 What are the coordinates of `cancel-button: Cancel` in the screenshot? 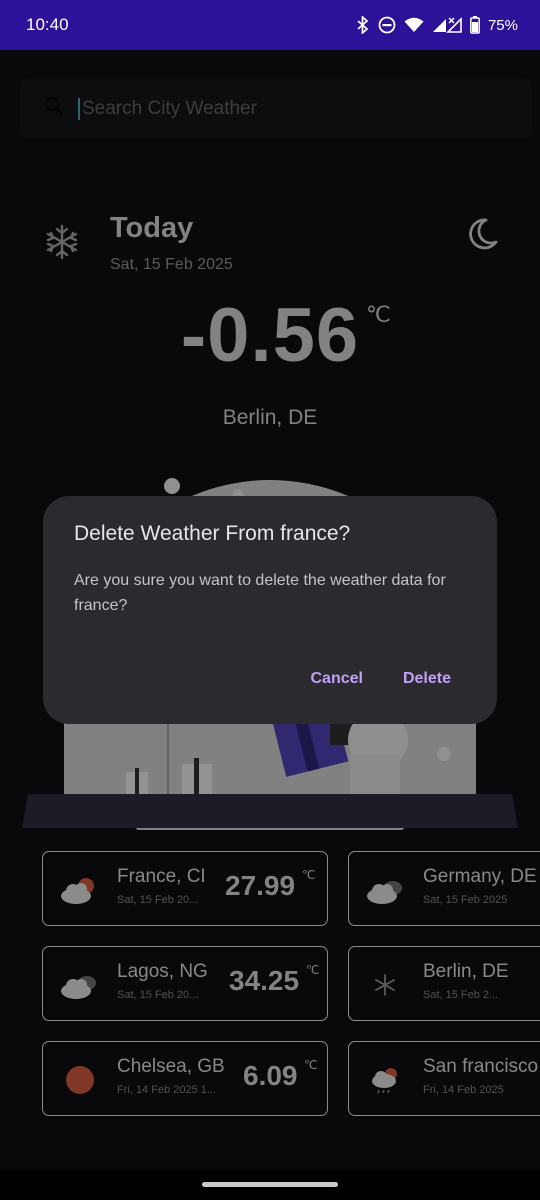 It's located at (337, 679).